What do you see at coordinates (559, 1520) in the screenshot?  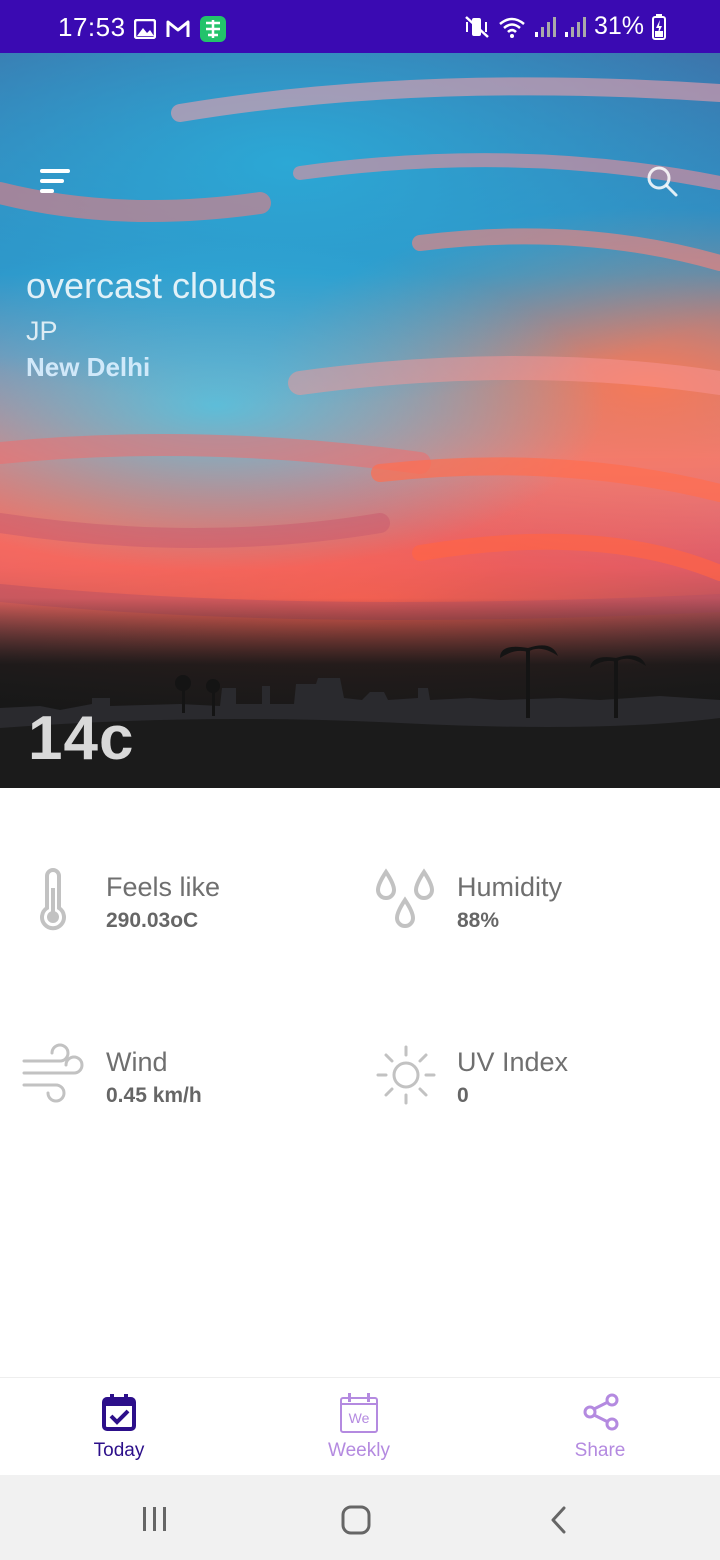 I see `back-icon` at bounding box center [559, 1520].